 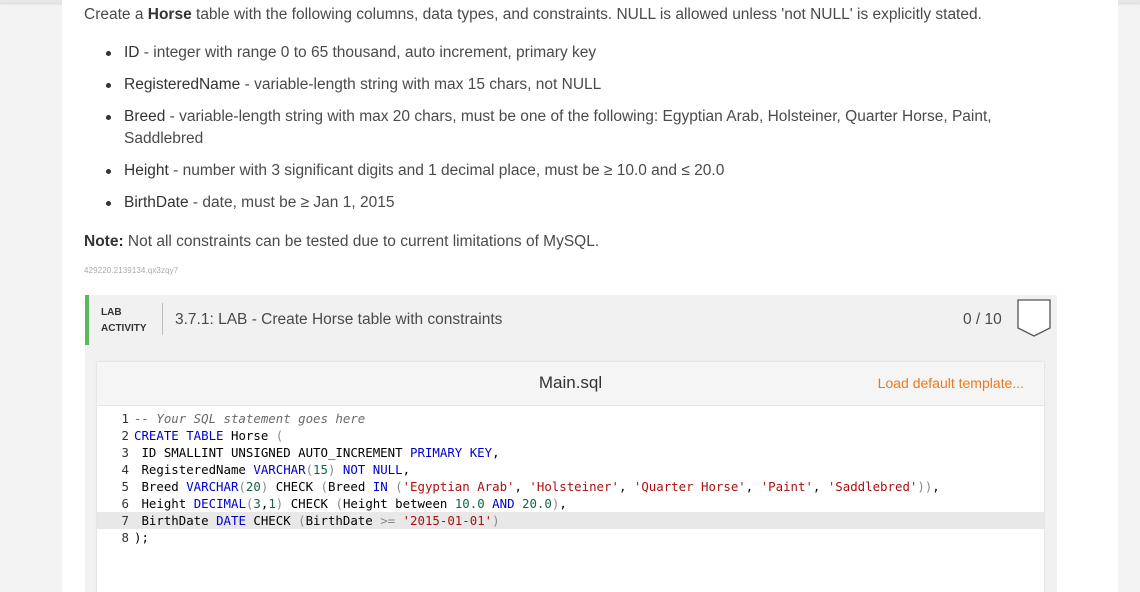 I want to click on line-number: 3, so click(x=125, y=452).